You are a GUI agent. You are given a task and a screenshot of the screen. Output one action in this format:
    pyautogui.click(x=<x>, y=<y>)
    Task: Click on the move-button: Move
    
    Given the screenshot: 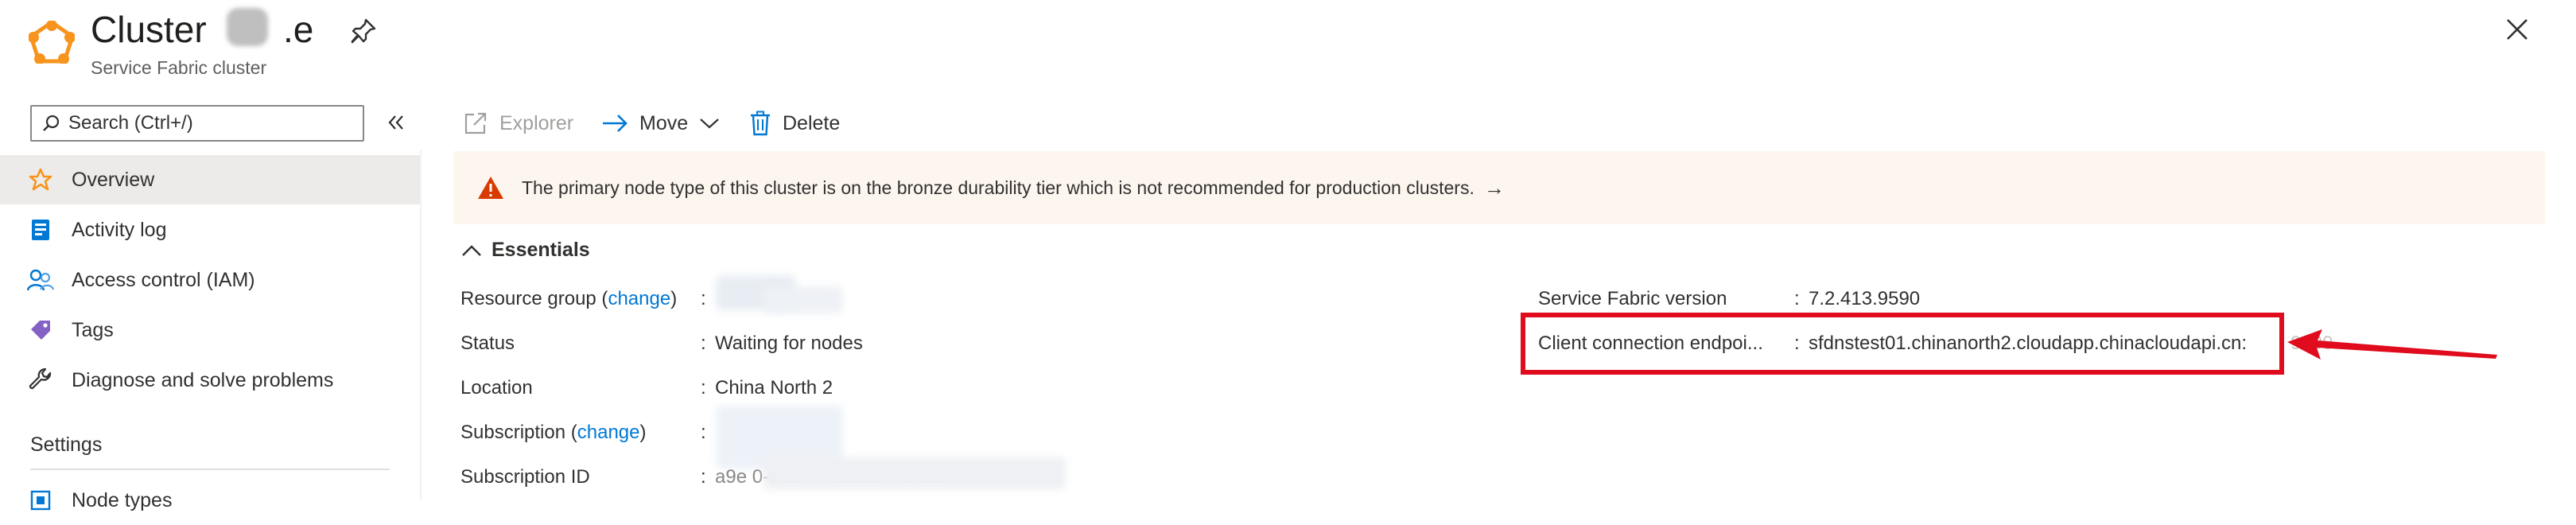 What is the action you would take?
    pyautogui.click(x=660, y=123)
    